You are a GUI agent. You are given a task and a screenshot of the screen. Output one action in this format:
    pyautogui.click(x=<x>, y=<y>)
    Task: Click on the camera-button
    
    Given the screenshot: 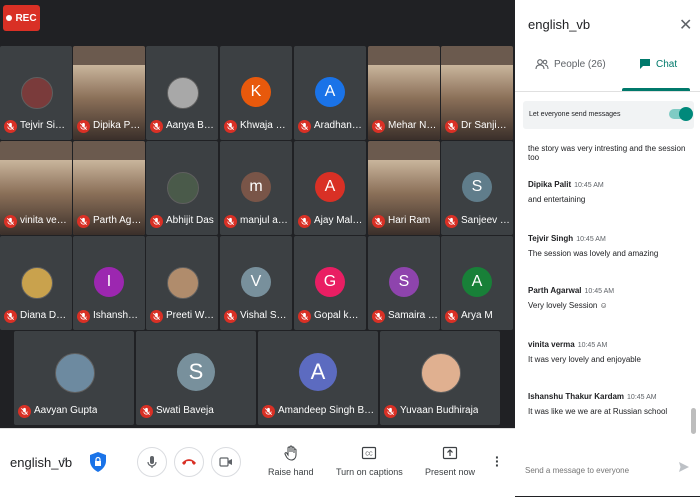 What is the action you would take?
    pyautogui.click(x=226, y=462)
    